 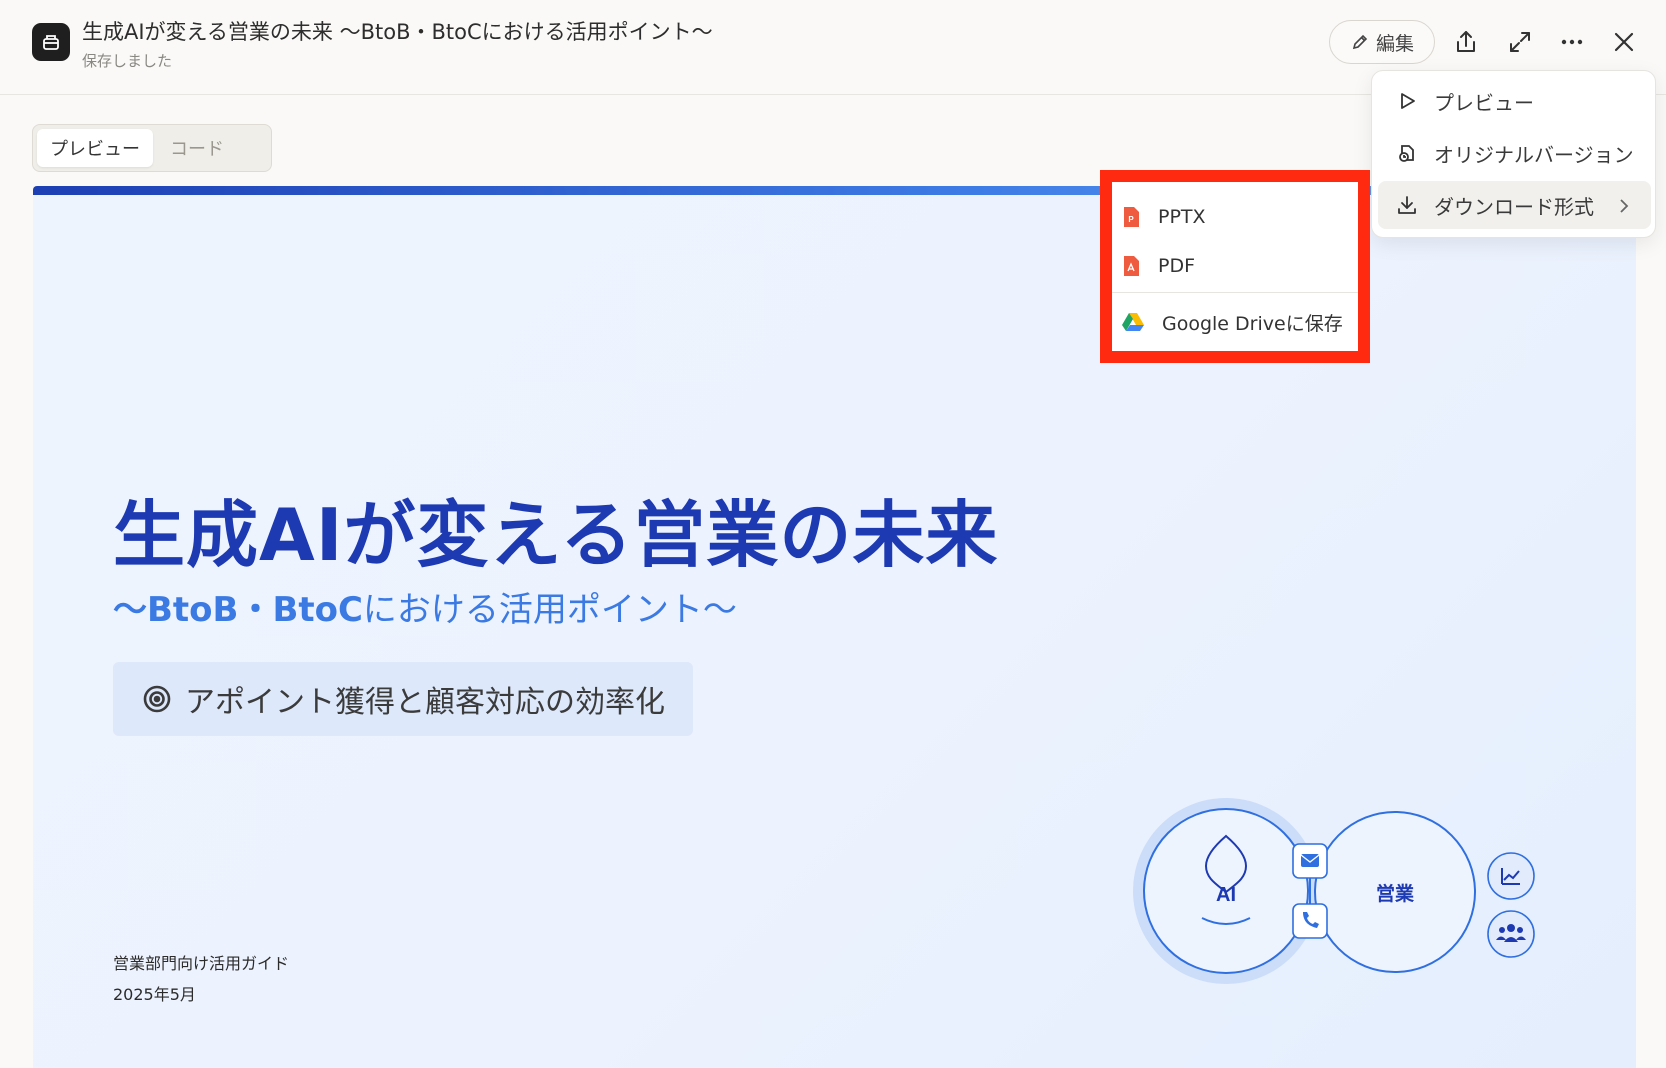 I want to click on view-tabs: プレビュー コード, so click(x=152, y=148).